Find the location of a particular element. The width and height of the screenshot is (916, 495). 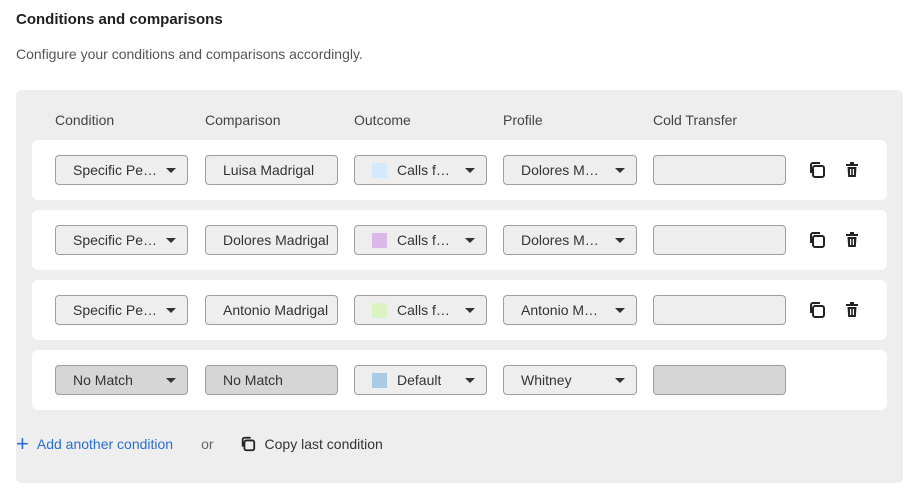

header-cold-transfer: Cold Transfer is located at coordinates (695, 120).